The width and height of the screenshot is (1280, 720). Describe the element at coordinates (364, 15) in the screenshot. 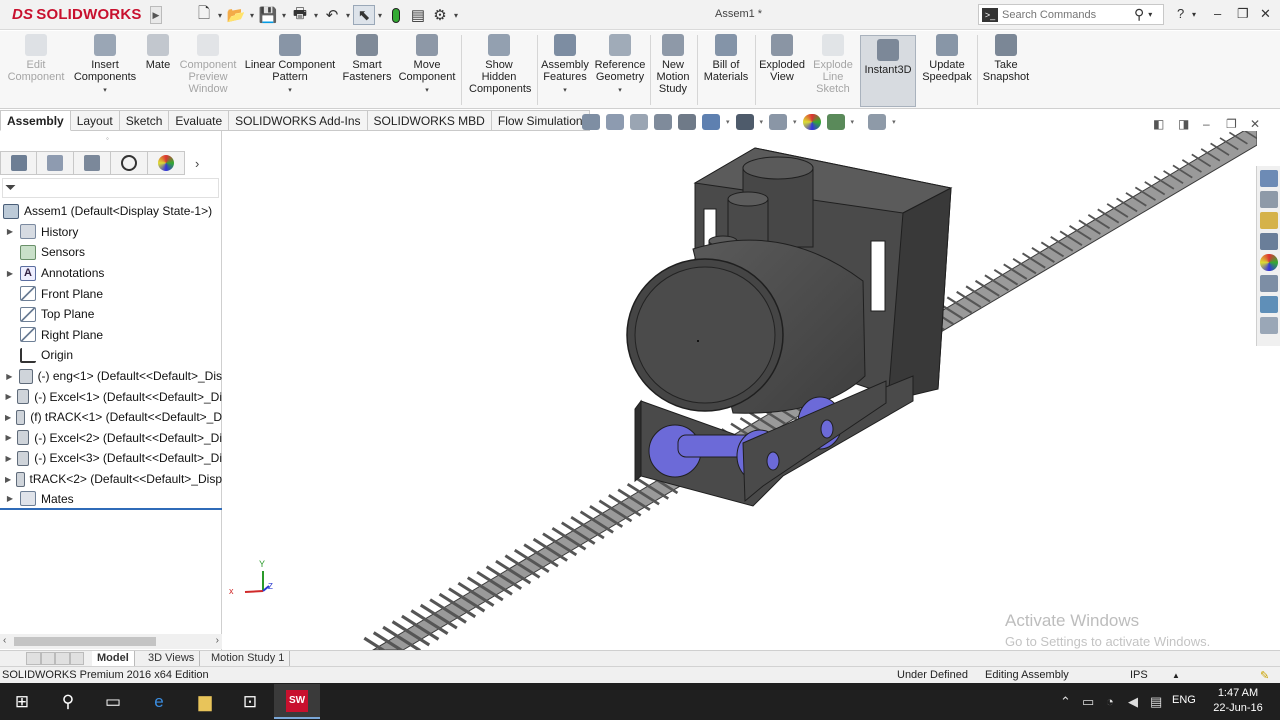

I see `select-icon: ⬉` at that location.